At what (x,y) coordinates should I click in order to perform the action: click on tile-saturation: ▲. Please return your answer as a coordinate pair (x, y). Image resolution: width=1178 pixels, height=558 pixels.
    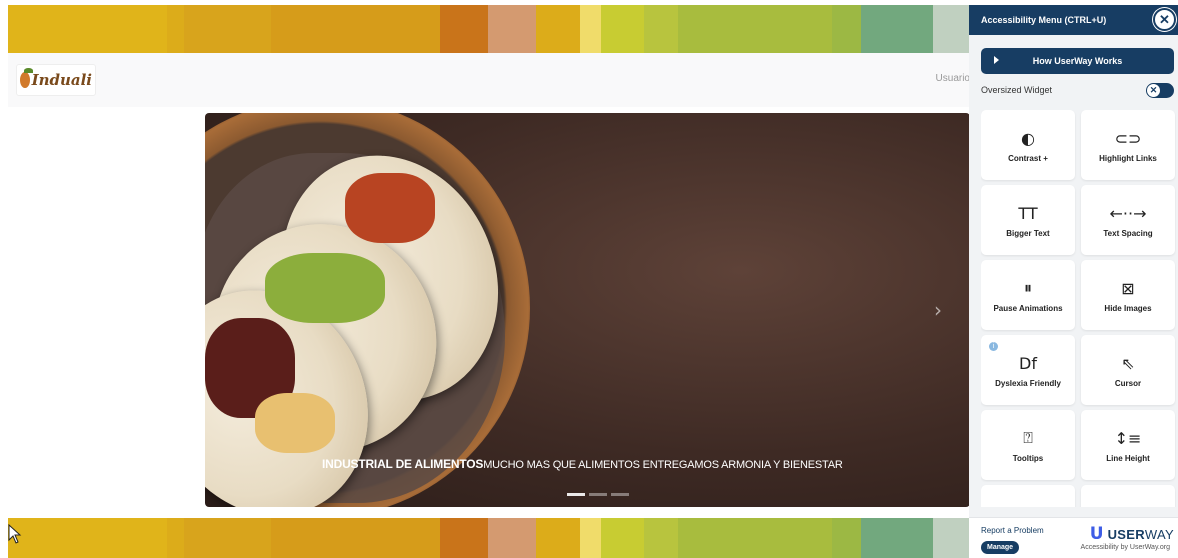
    Looking at the image, I should click on (1128, 496).